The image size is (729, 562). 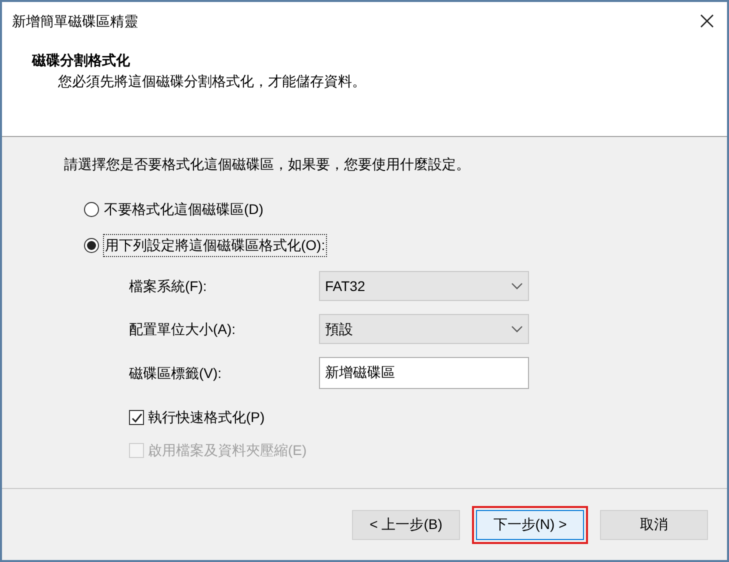 I want to click on wizard-button: 取消, so click(x=654, y=525).